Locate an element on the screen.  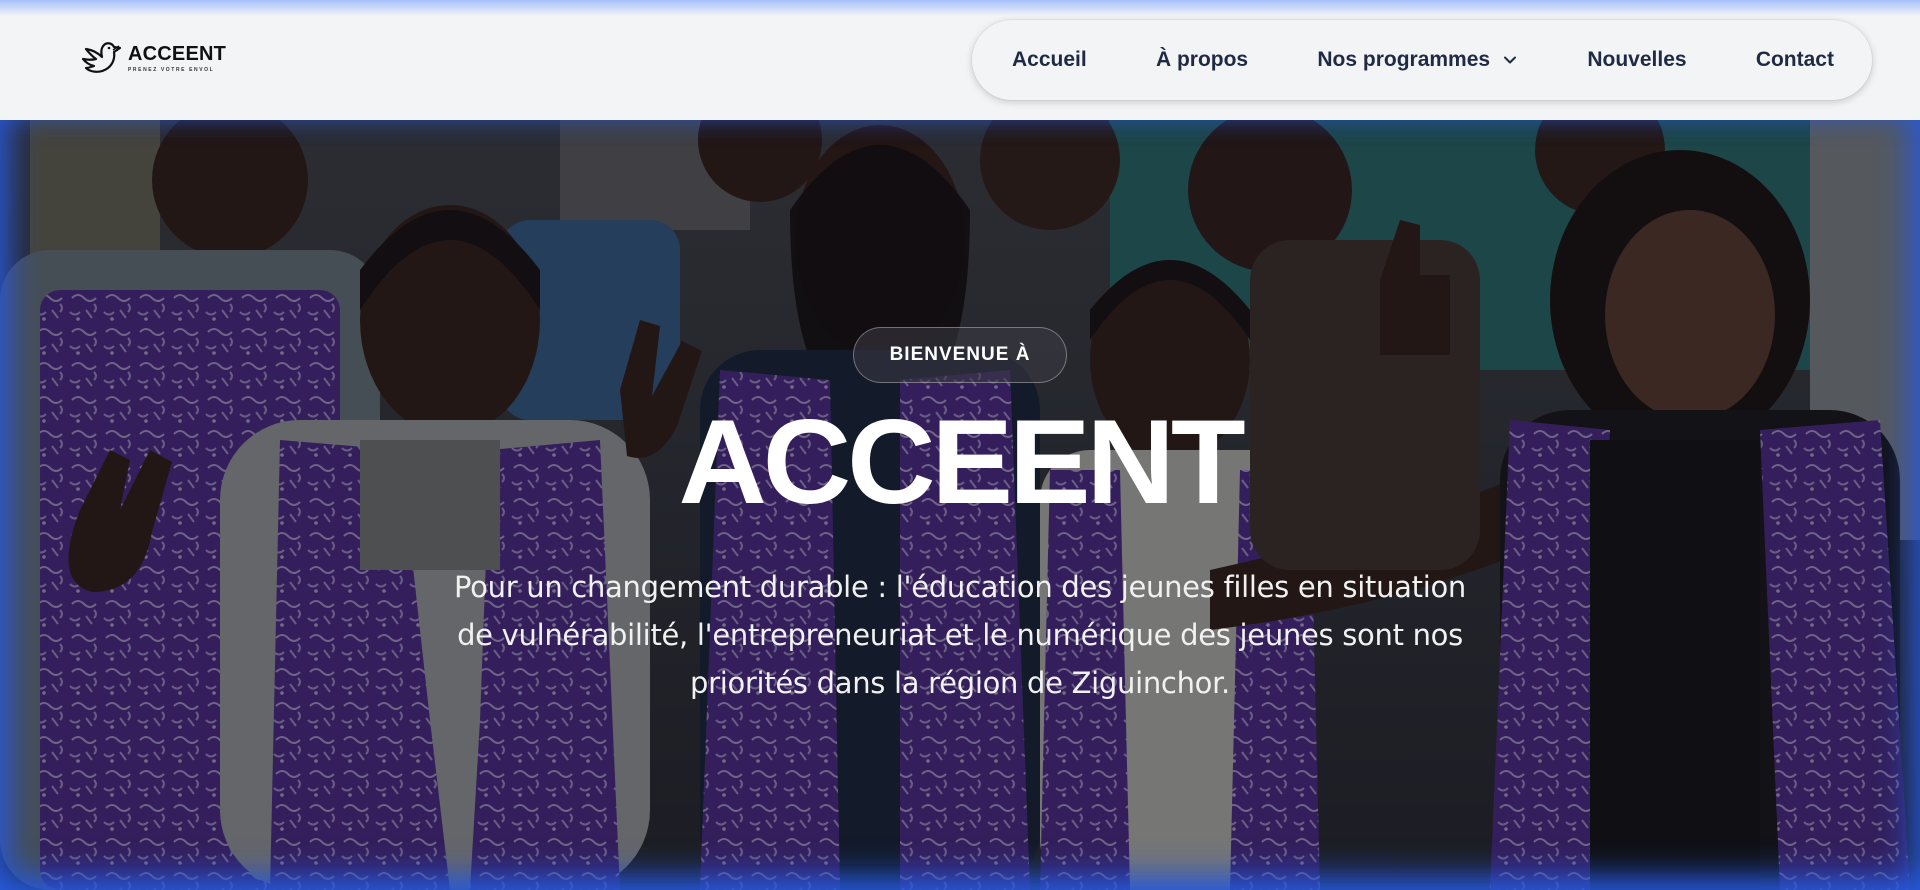
welcome-badge: BIENVENUE À is located at coordinates (960, 355).